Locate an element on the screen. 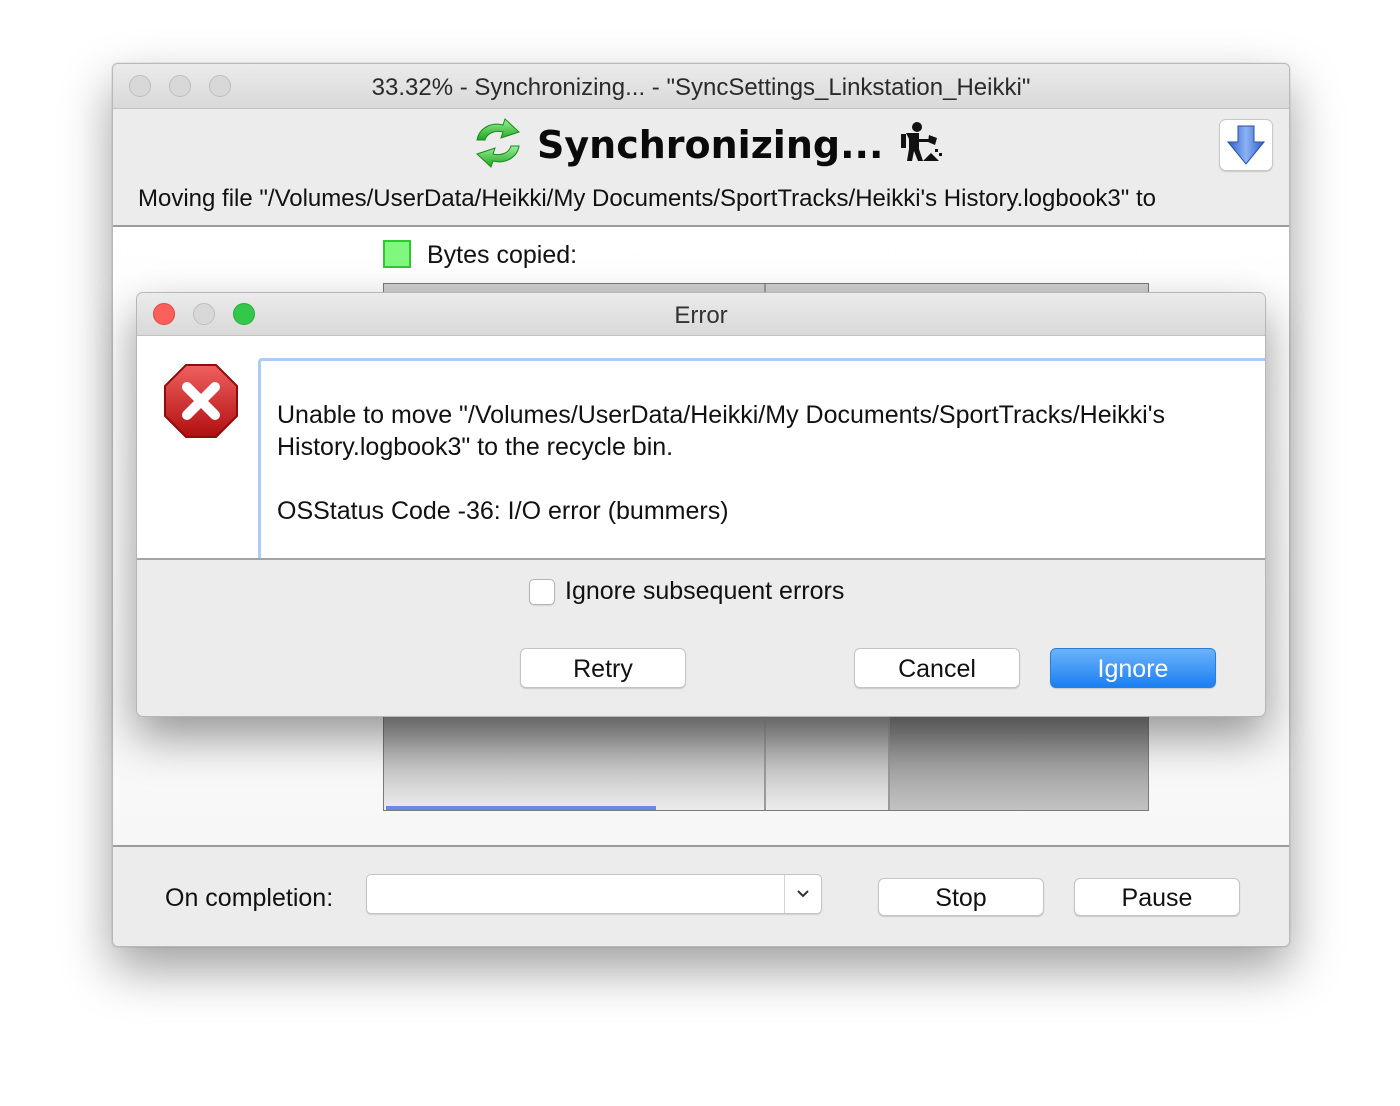 The height and width of the screenshot is (1106, 1400). dialog-title: Error is located at coordinates (701, 315).